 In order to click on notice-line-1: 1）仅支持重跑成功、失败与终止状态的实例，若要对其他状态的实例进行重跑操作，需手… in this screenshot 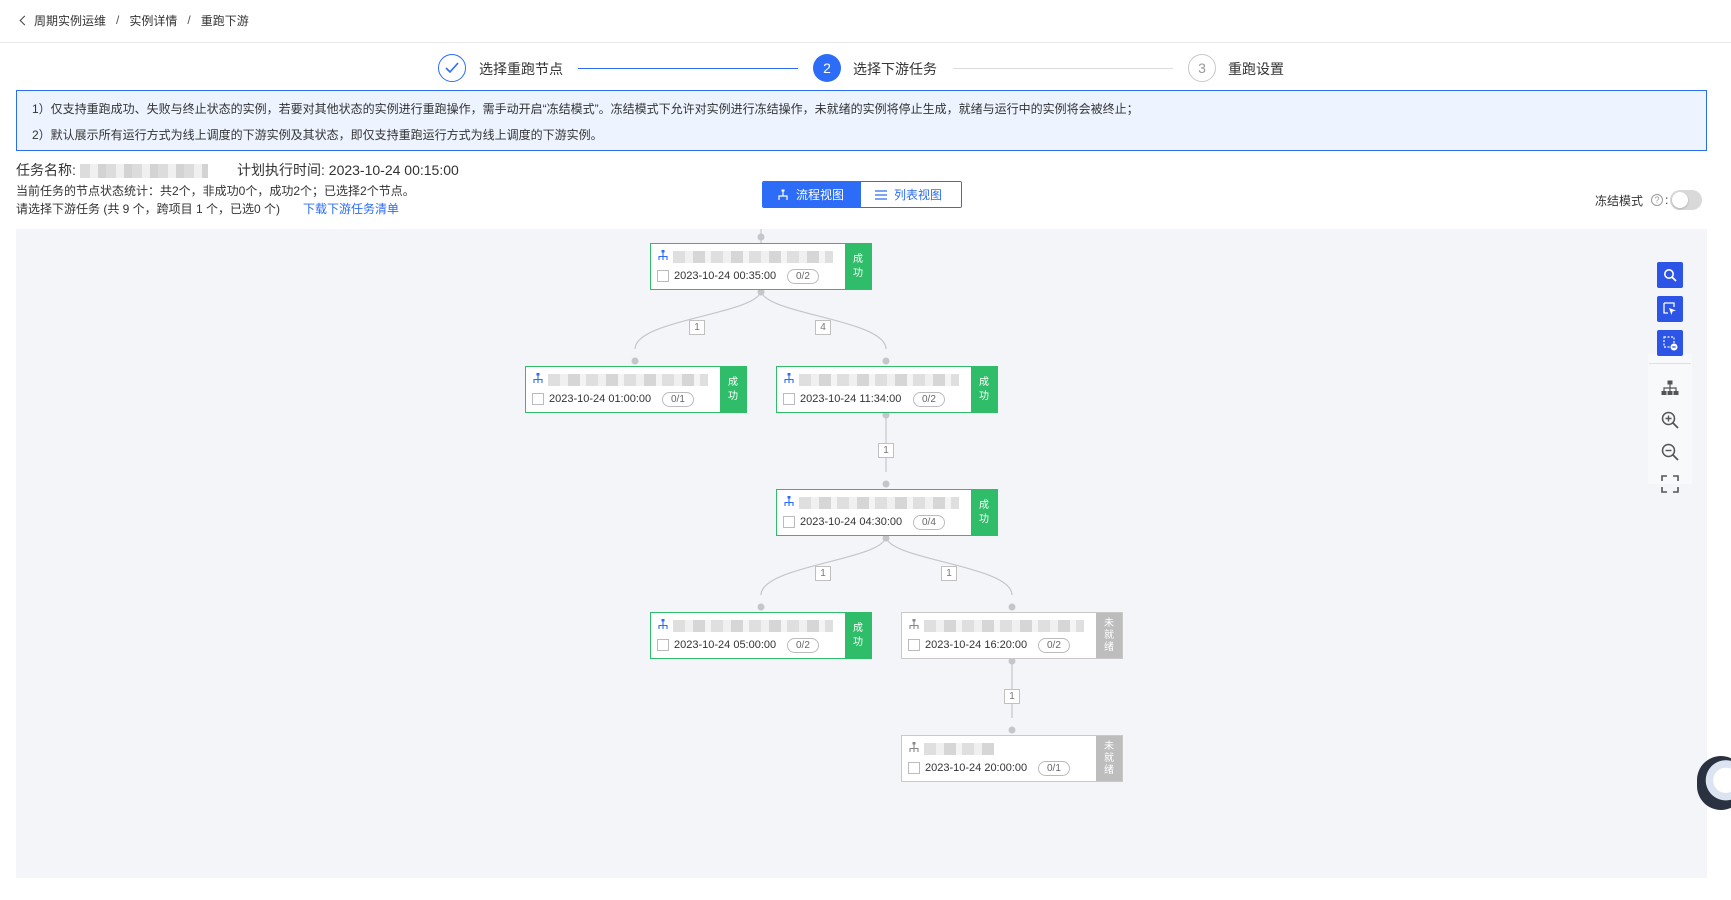, I will do `click(585, 109)`.